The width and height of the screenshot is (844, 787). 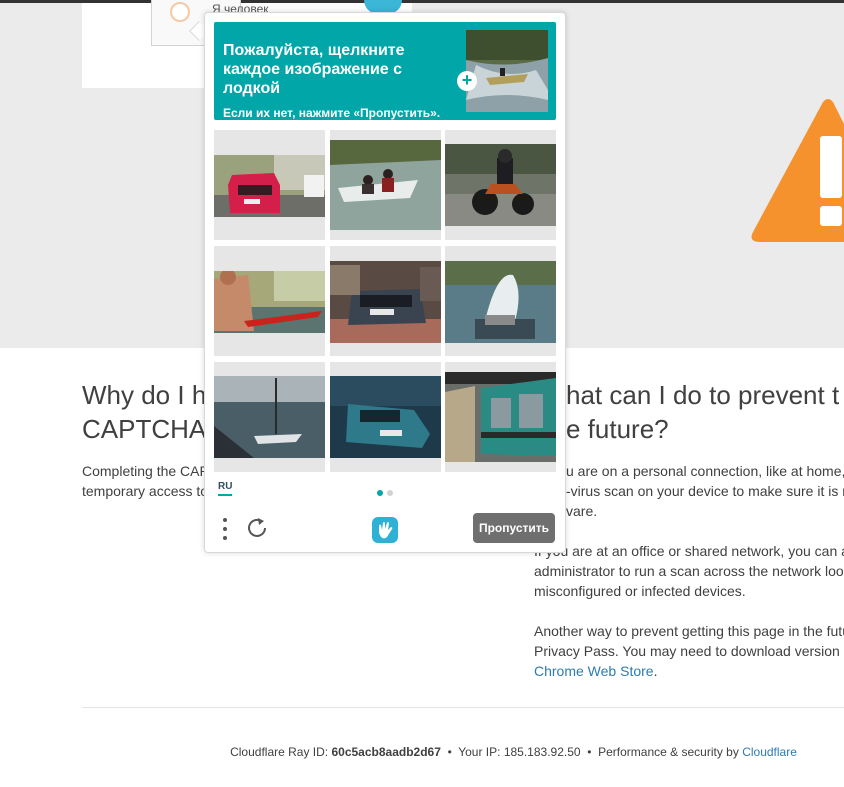 I want to click on tile-image-boat-people, so click(x=385, y=185).